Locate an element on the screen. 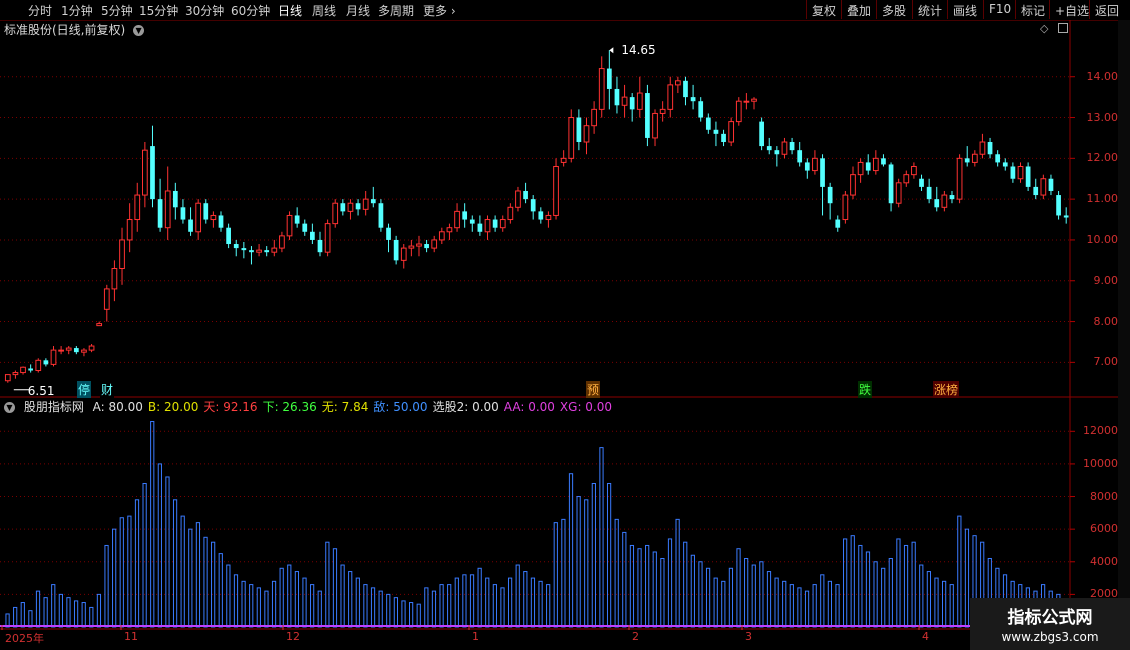 This screenshot has width=1130, height=650. high-price-label: 14.65 is located at coordinates (638, 50).